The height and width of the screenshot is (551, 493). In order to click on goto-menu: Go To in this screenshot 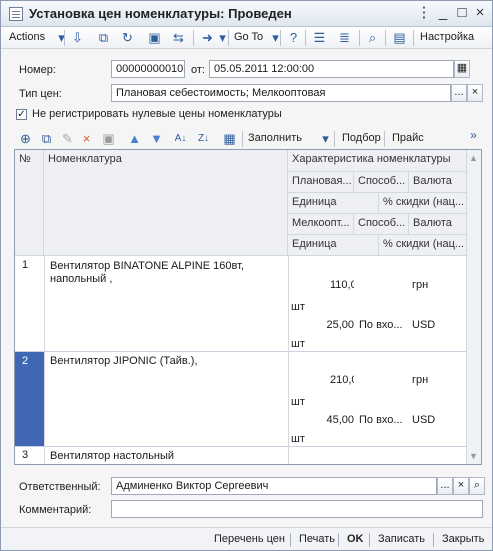, I will do `click(248, 37)`.